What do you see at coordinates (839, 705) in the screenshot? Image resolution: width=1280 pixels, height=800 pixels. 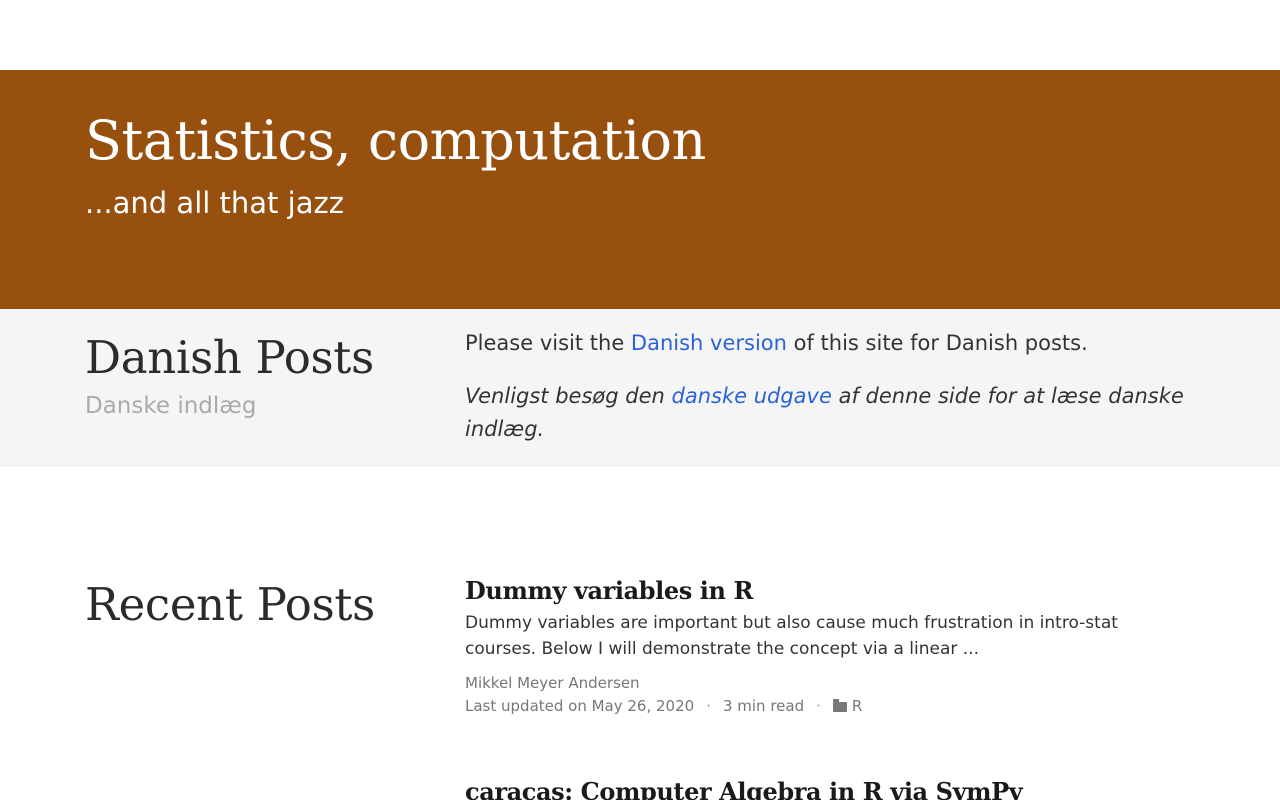 I see `folder-icon` at bounding box center [839, 705].